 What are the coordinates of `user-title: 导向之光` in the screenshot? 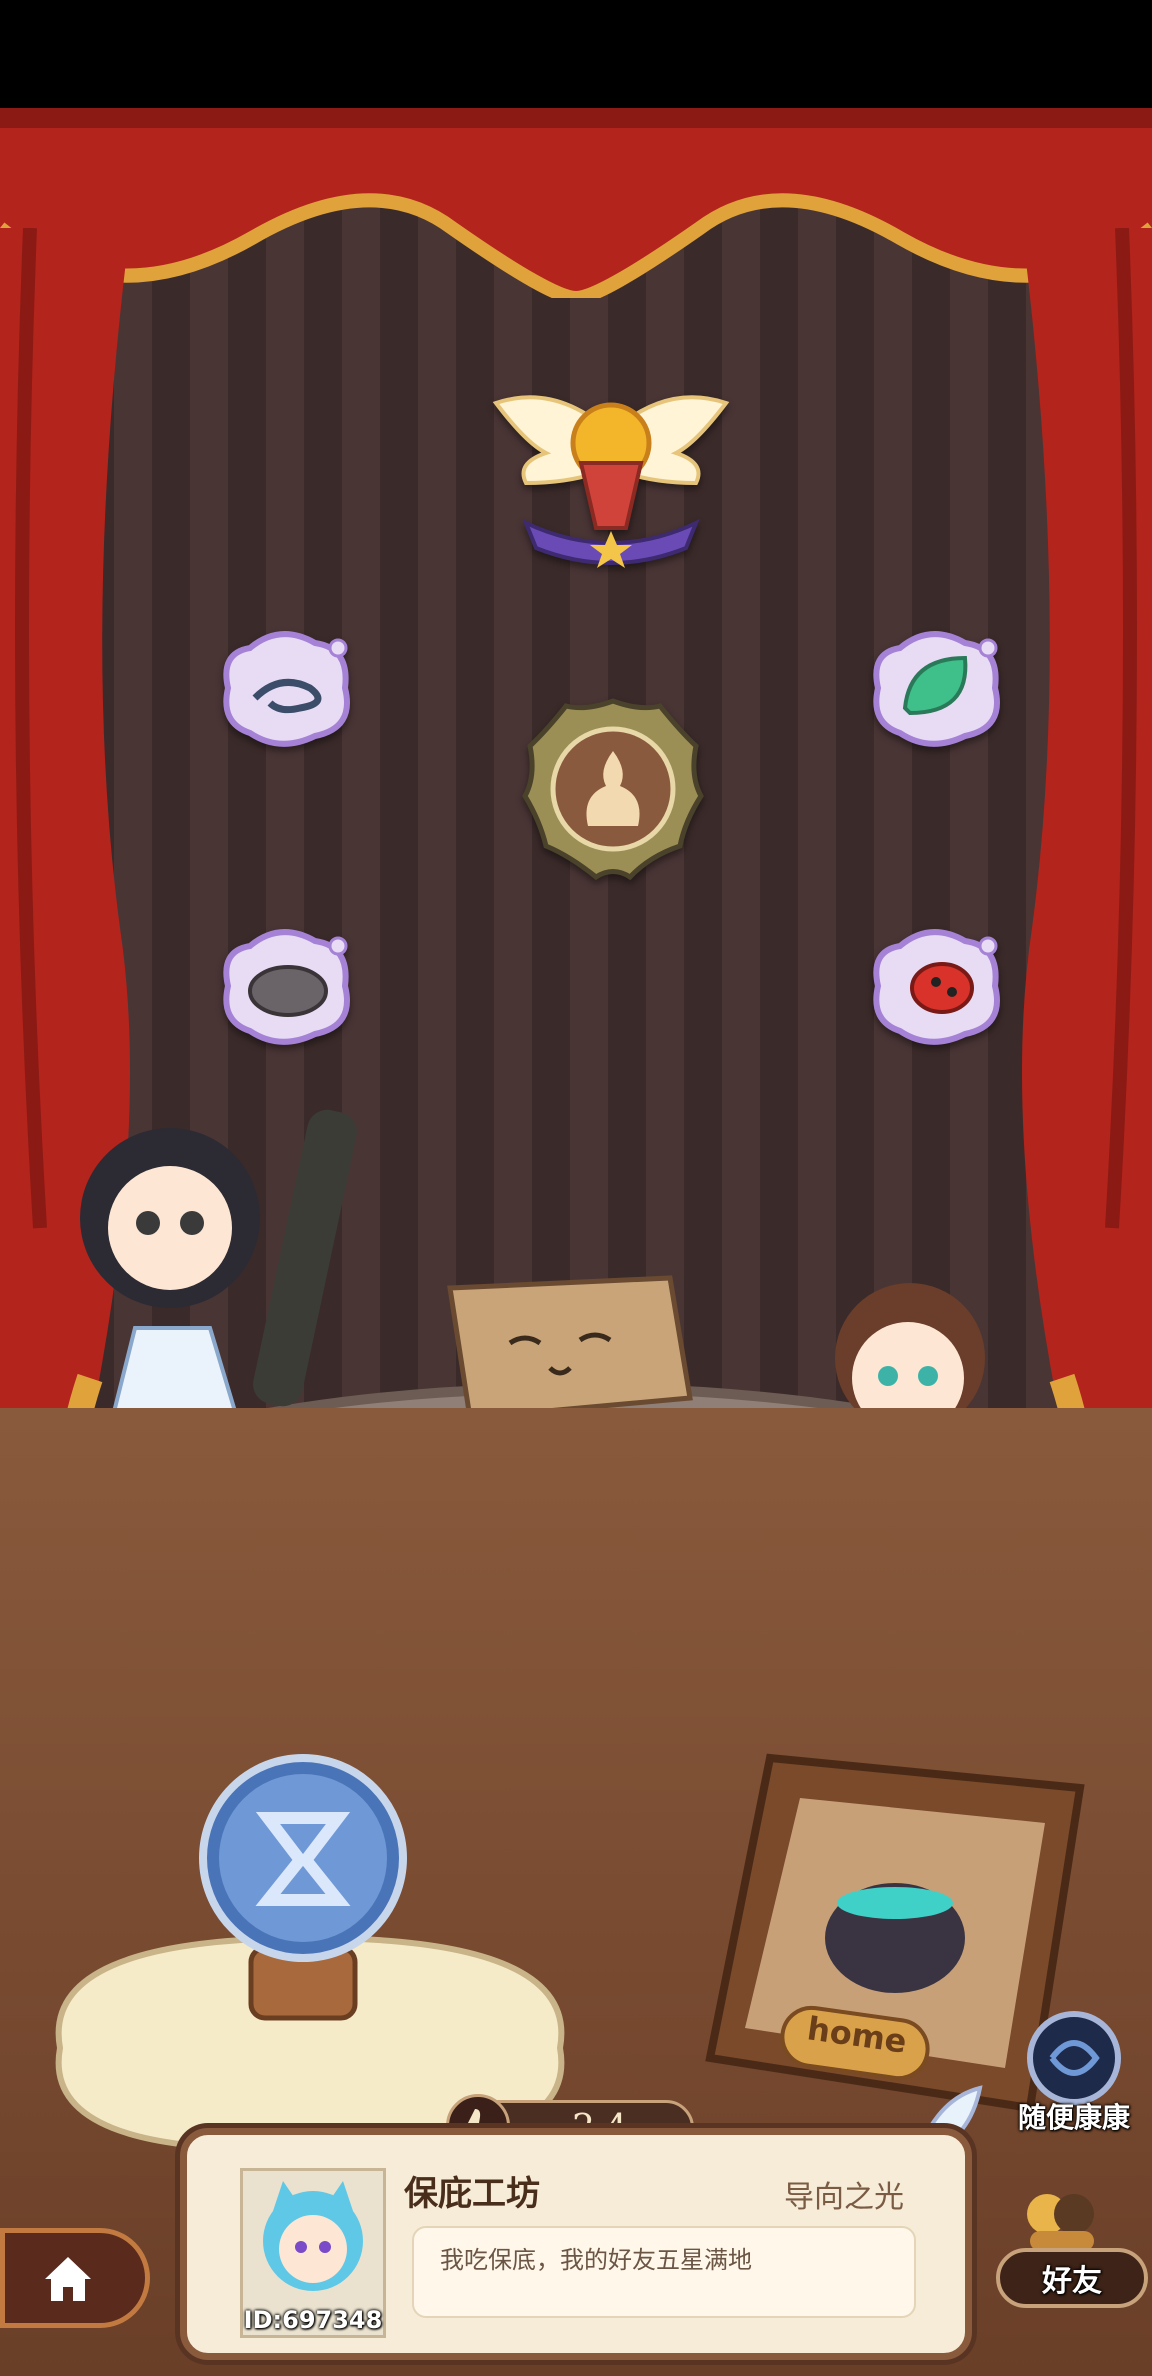 It's located at (844, 2197).